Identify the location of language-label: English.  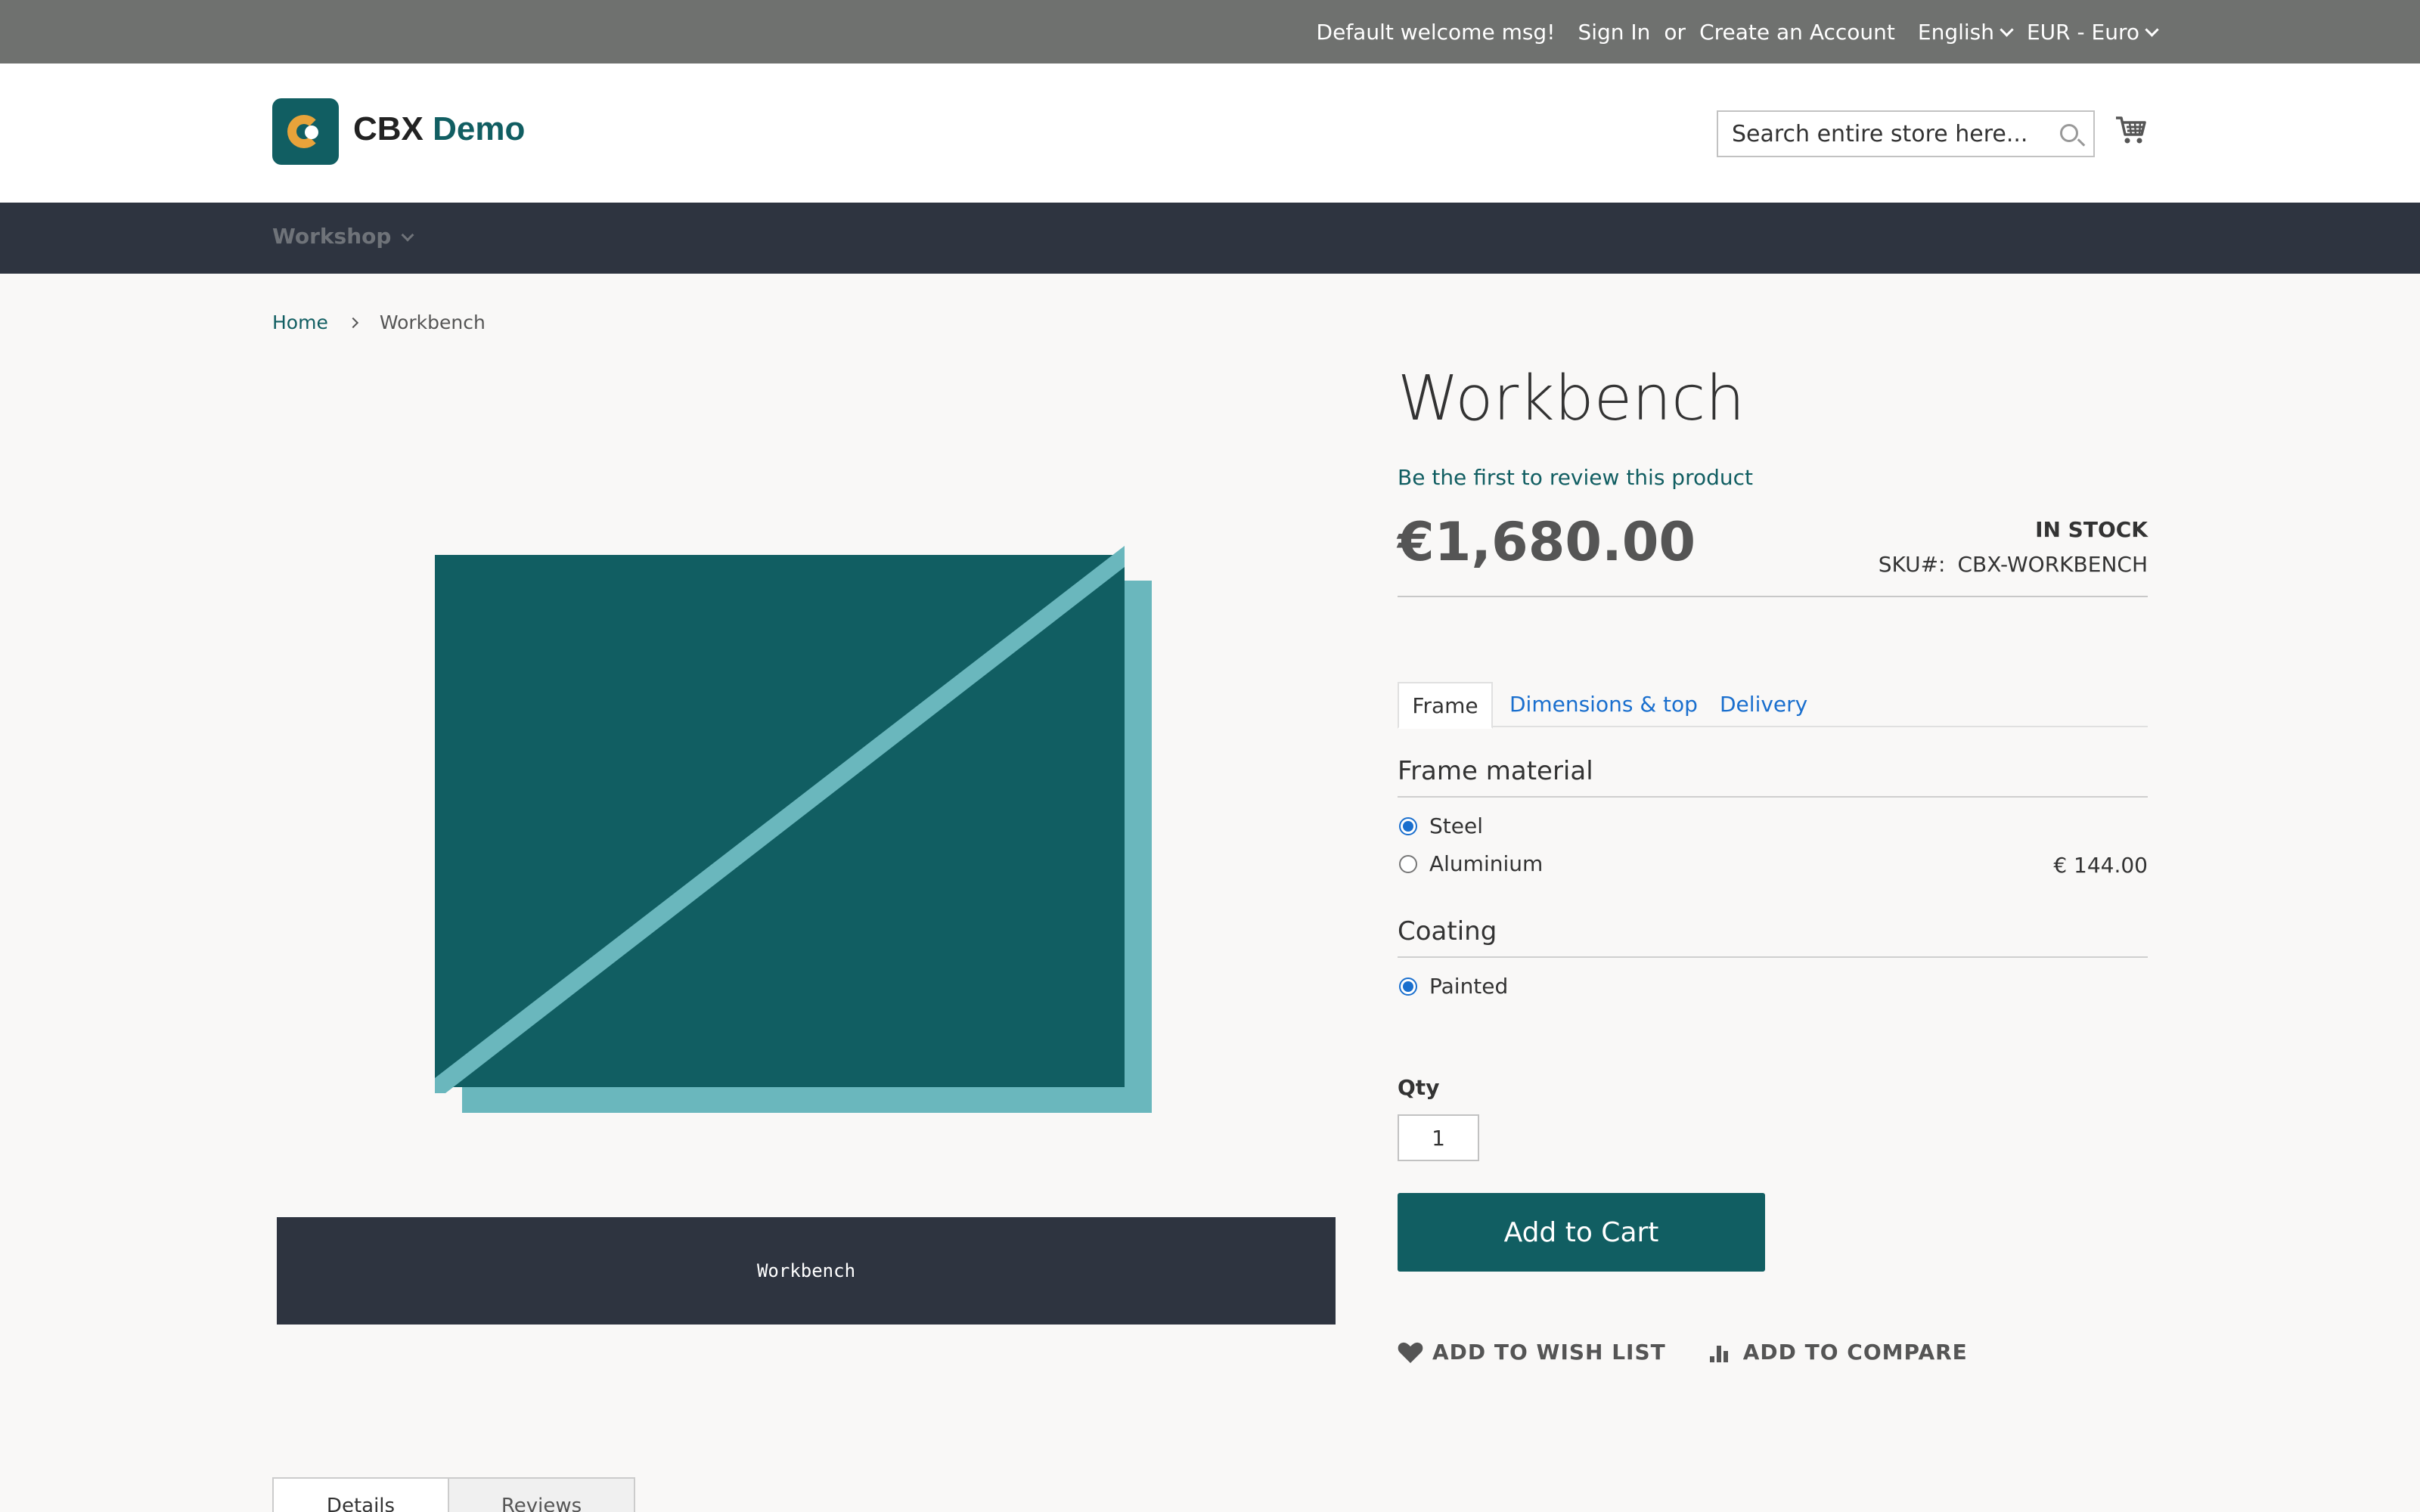
(1955, 32).